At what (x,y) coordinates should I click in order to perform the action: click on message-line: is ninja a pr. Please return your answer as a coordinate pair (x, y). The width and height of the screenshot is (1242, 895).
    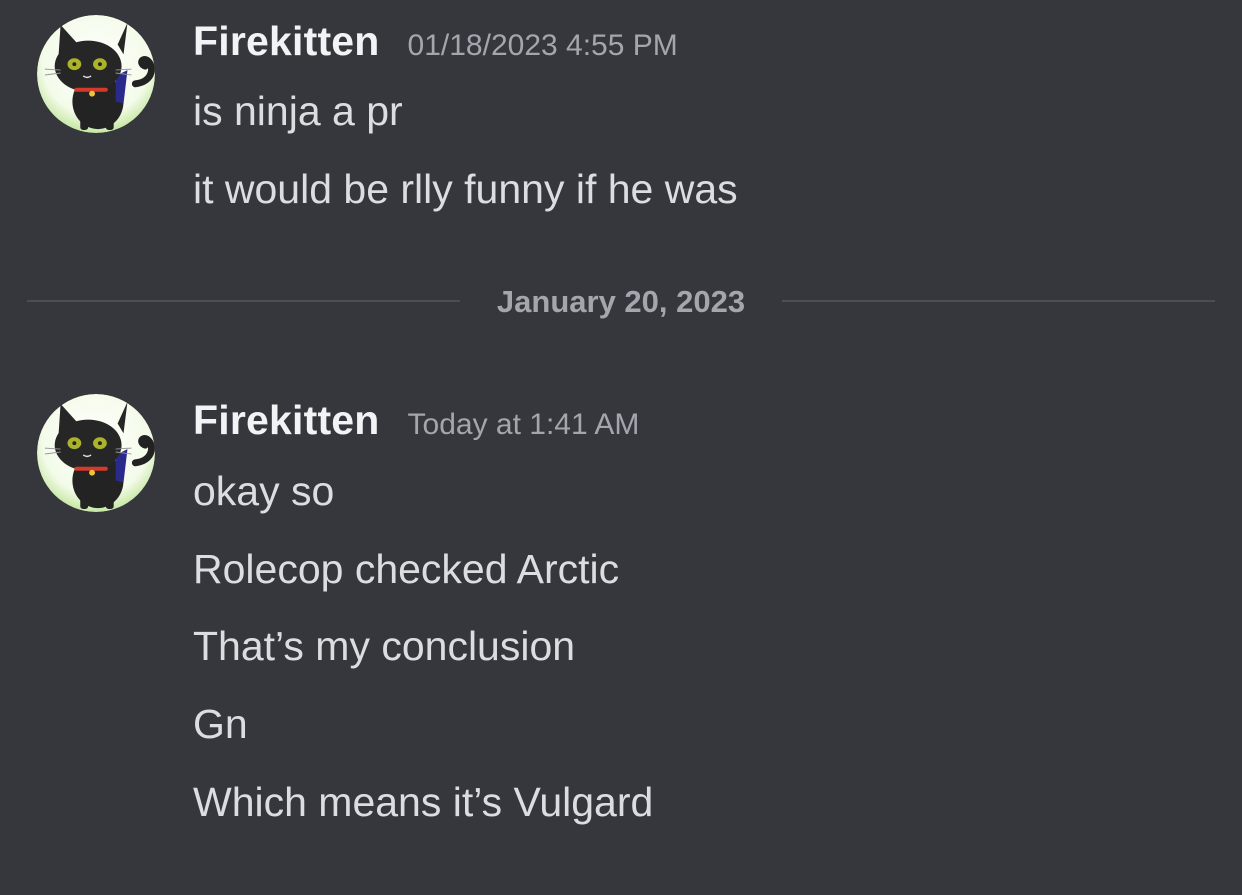
    Looking at the image, I should click on (298, 111).